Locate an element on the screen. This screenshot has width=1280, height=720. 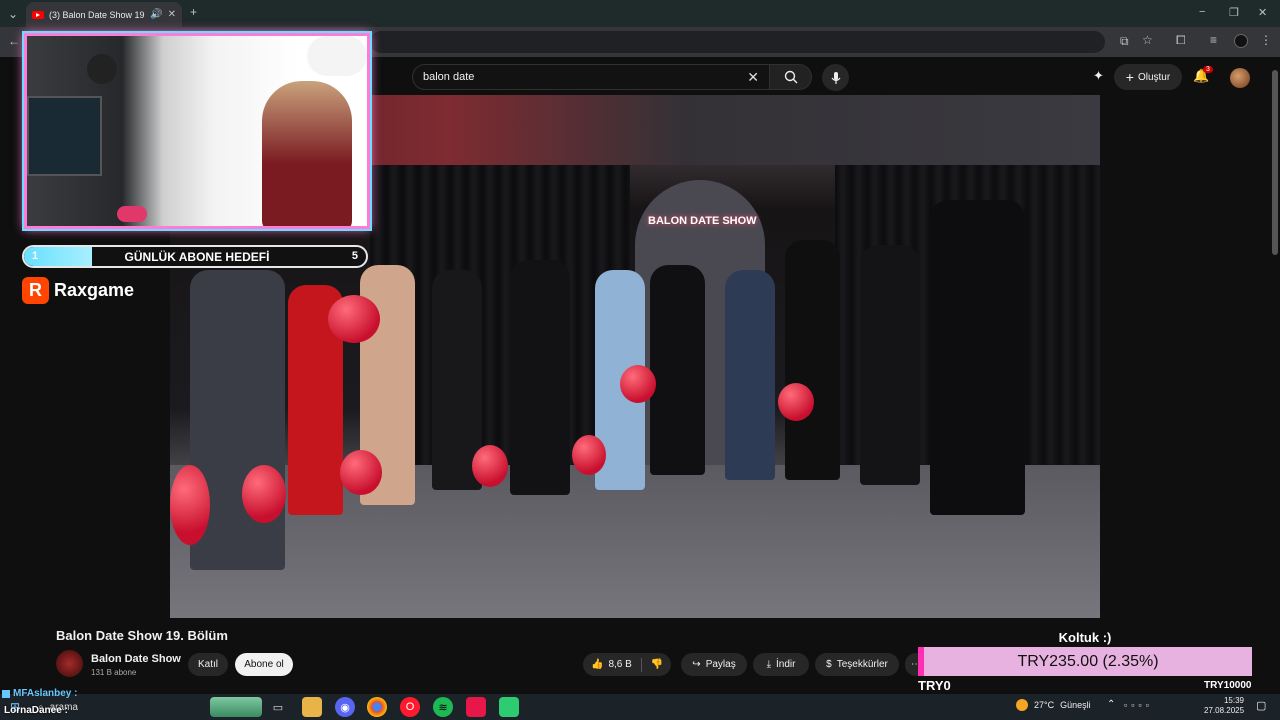
plus-icon: + is located at coordinates (1129, 77).